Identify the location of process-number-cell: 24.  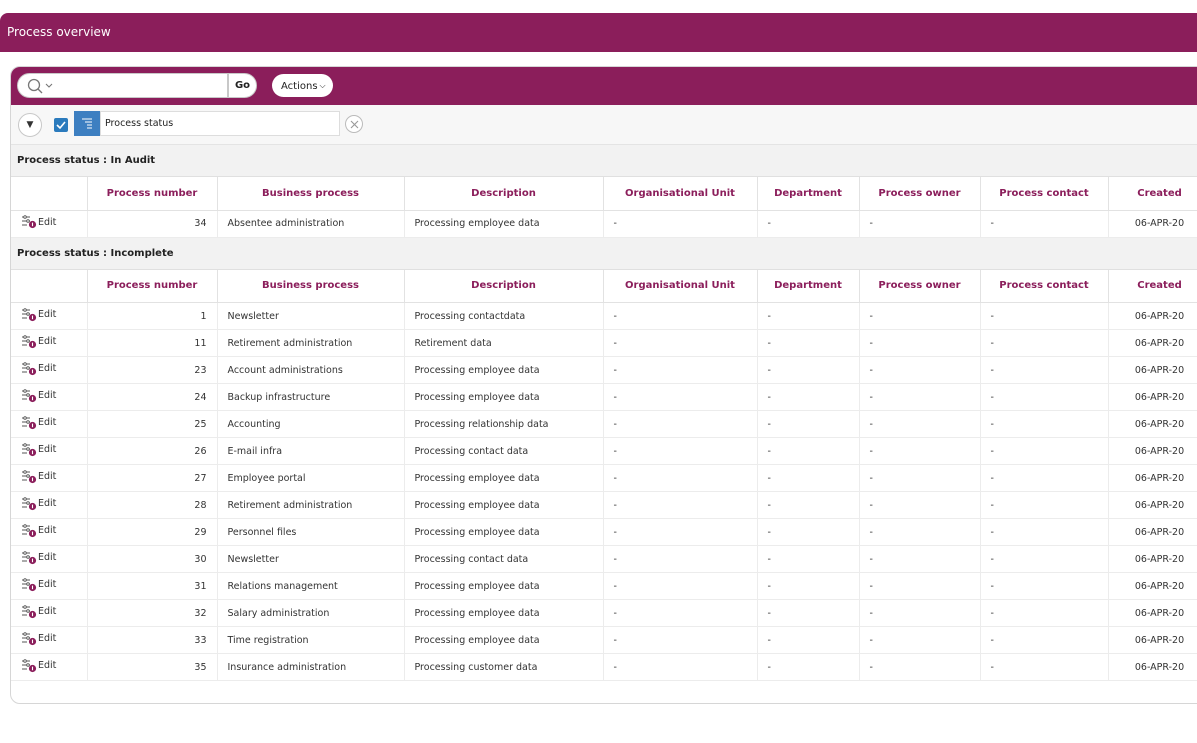
(152, 397).